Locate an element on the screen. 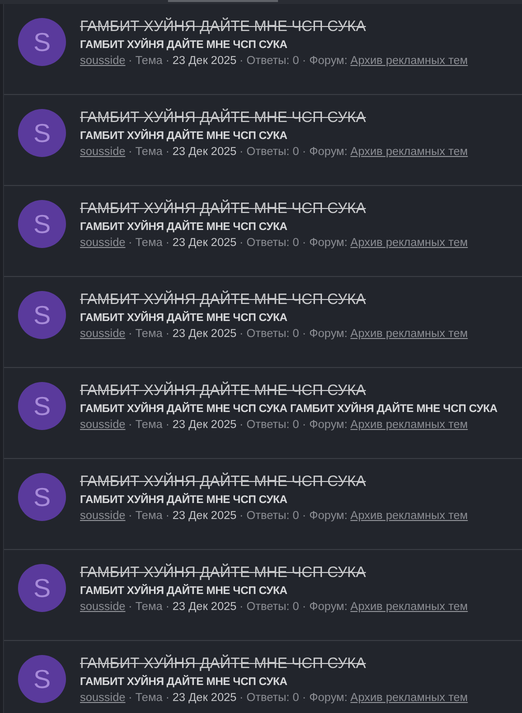  result-snippet: ГАМБИТ ХУЙНЯ ДАЙТЕ МНЕ ЧСП СУКА ГАМБИТ ХУЙНЯ ДАЙТЕ МНЕ ЧСП СУКА is located at coordinates (289, 409).